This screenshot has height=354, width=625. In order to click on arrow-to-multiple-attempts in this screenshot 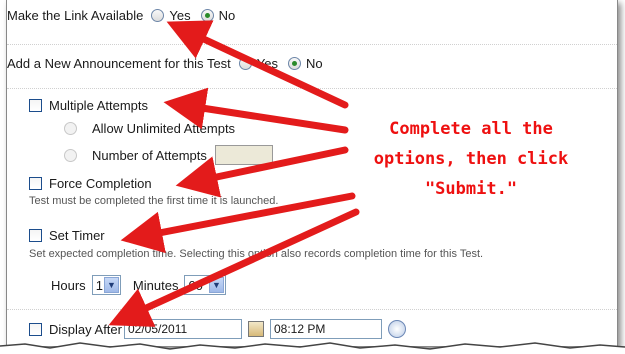, I will do `click(256, 110)`.